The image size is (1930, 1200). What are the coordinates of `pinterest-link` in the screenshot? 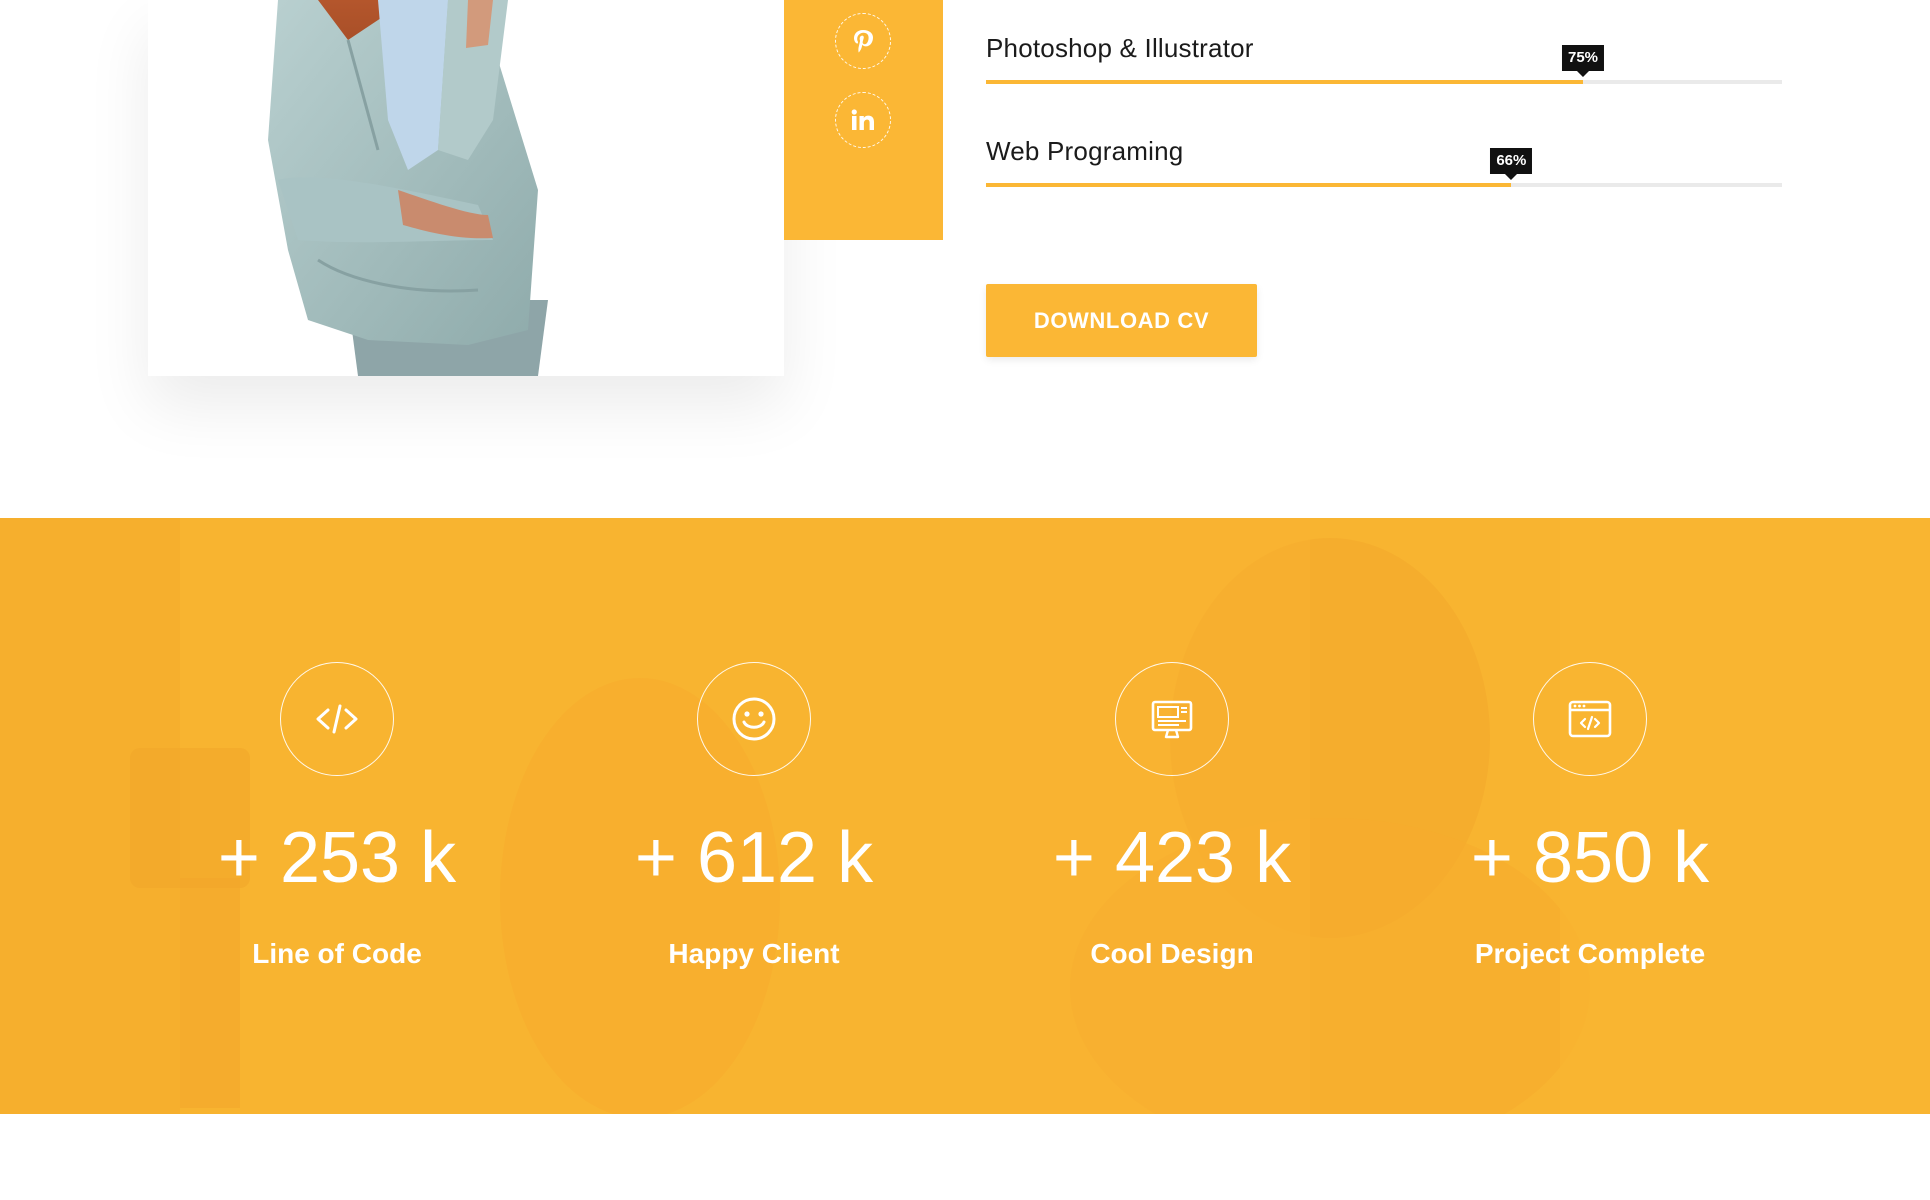 It's located at (863, 41).